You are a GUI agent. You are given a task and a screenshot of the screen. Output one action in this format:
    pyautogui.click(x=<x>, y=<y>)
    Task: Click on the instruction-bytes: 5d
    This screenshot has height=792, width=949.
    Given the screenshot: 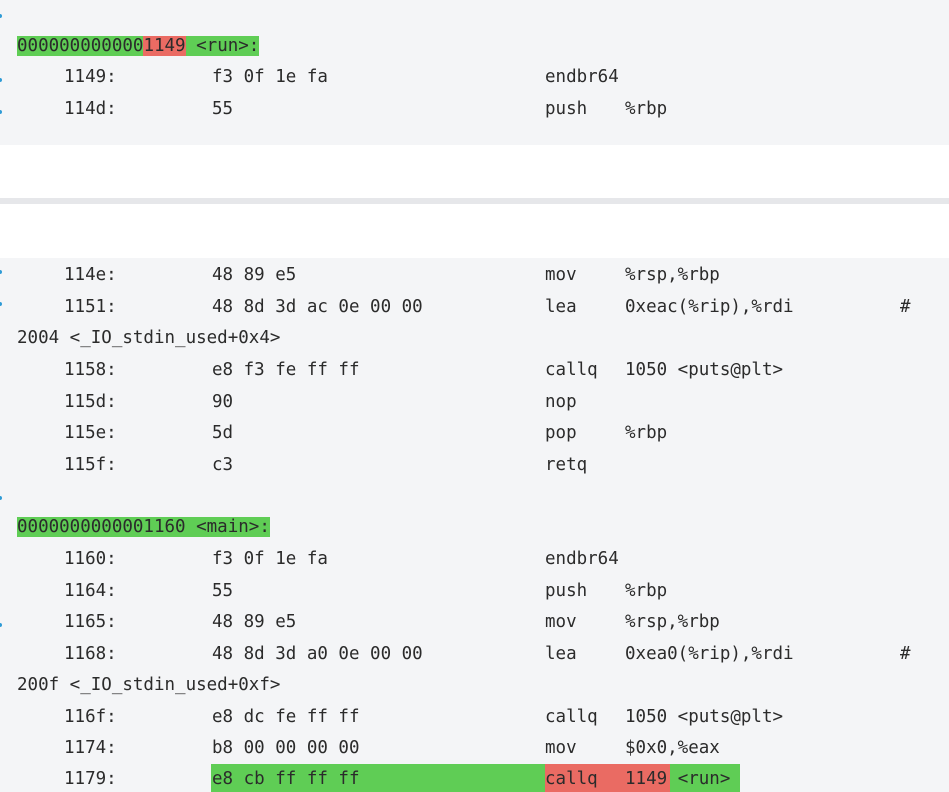 What is the action you would take?
    pyautogui.click(x=223, y=433)
    